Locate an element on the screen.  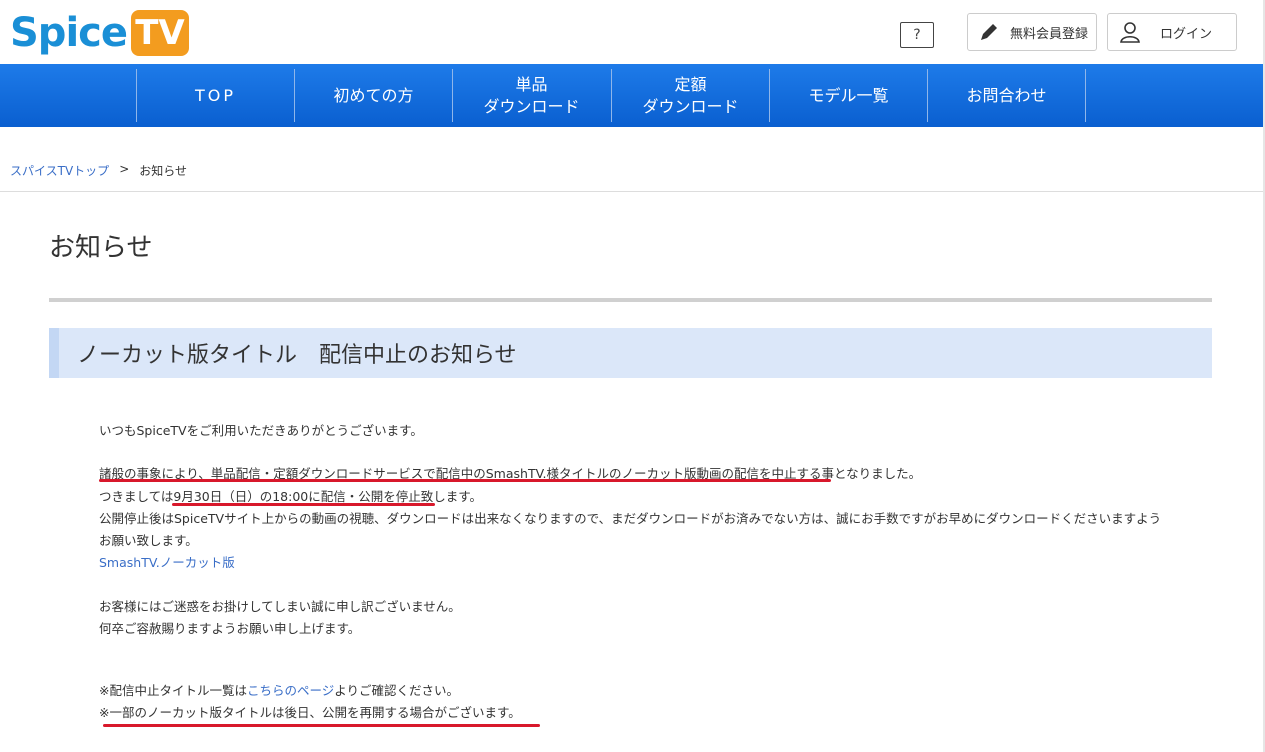
paragraph-greeting: いつもSpiceTVをご利用いただきありがとうございます。 is located at coordinates (261, 430).